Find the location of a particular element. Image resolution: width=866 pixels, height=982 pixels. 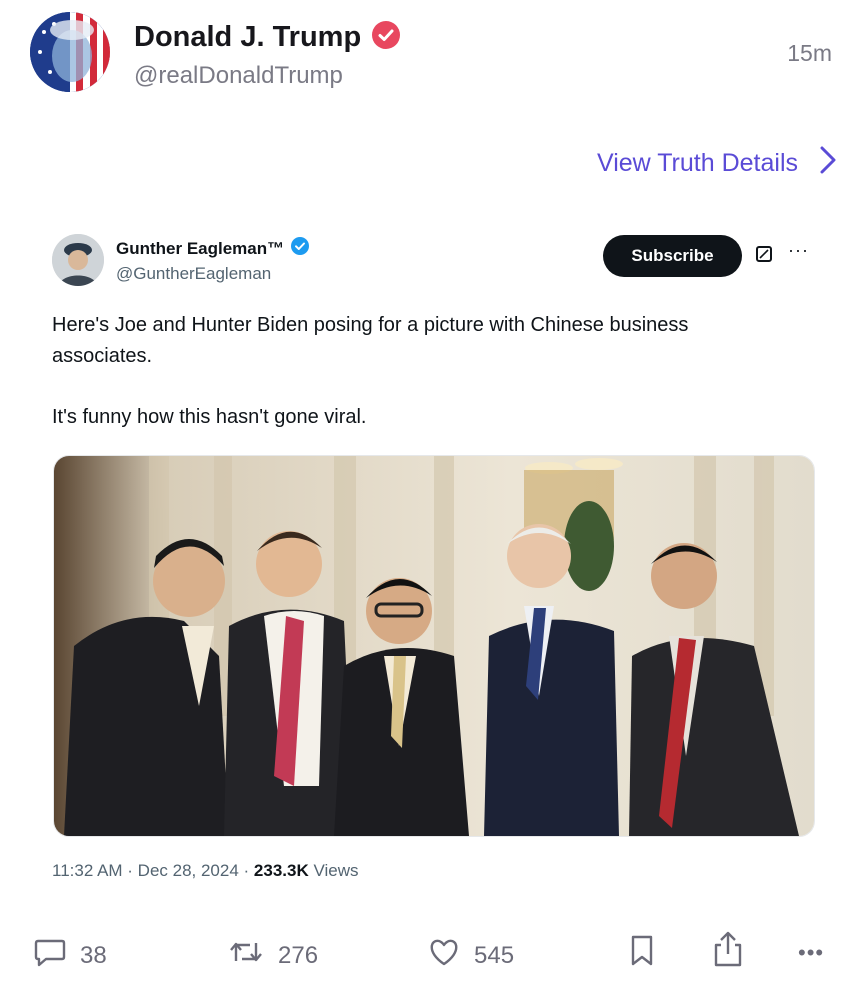

view-details-label: View Truth Details is located at coordinates (697, 163).